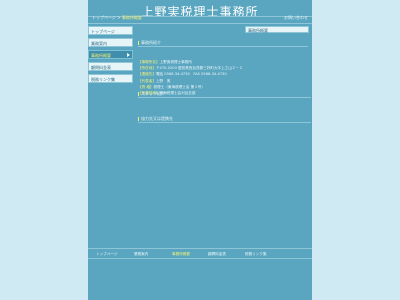 This screenshot has width=400, height=300. What do you see at coordinates (199, 68) in the screenshot?
I see `info-value: 〒470-0204 愛知県西加茂郡三好町大字上之山２－１` at bounding box center [199, 68].